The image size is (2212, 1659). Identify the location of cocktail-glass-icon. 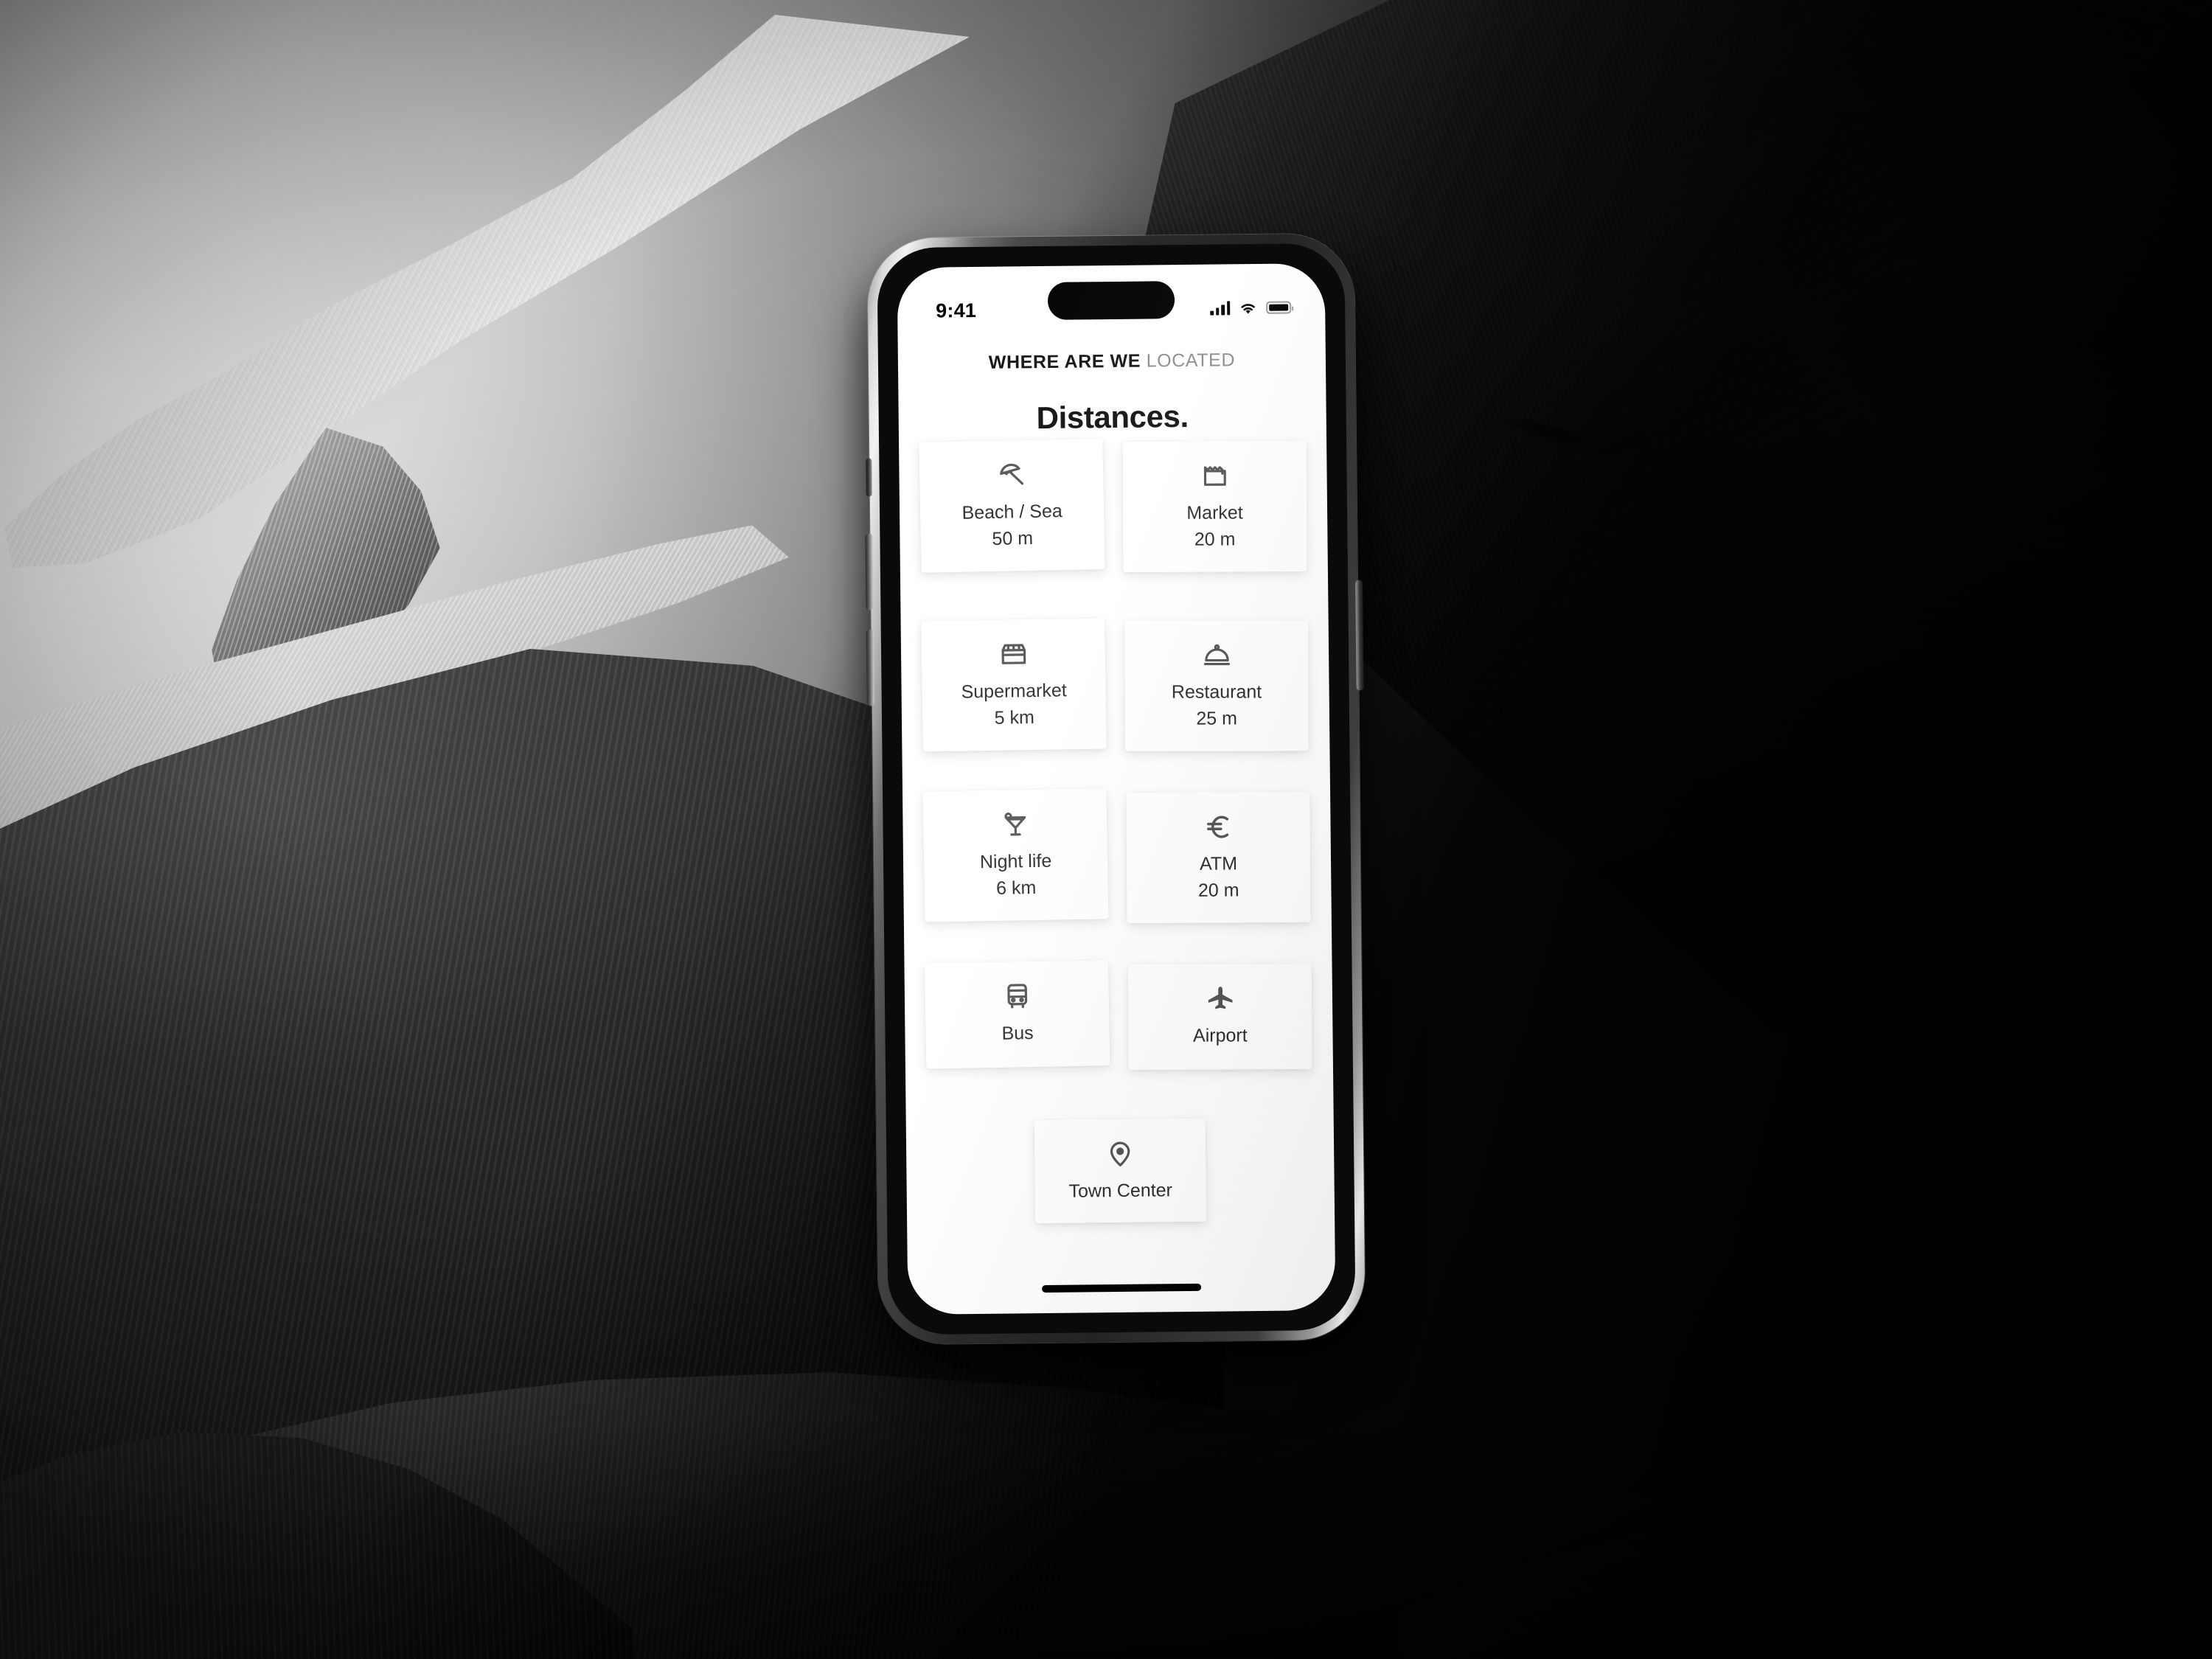
(1015, 825).